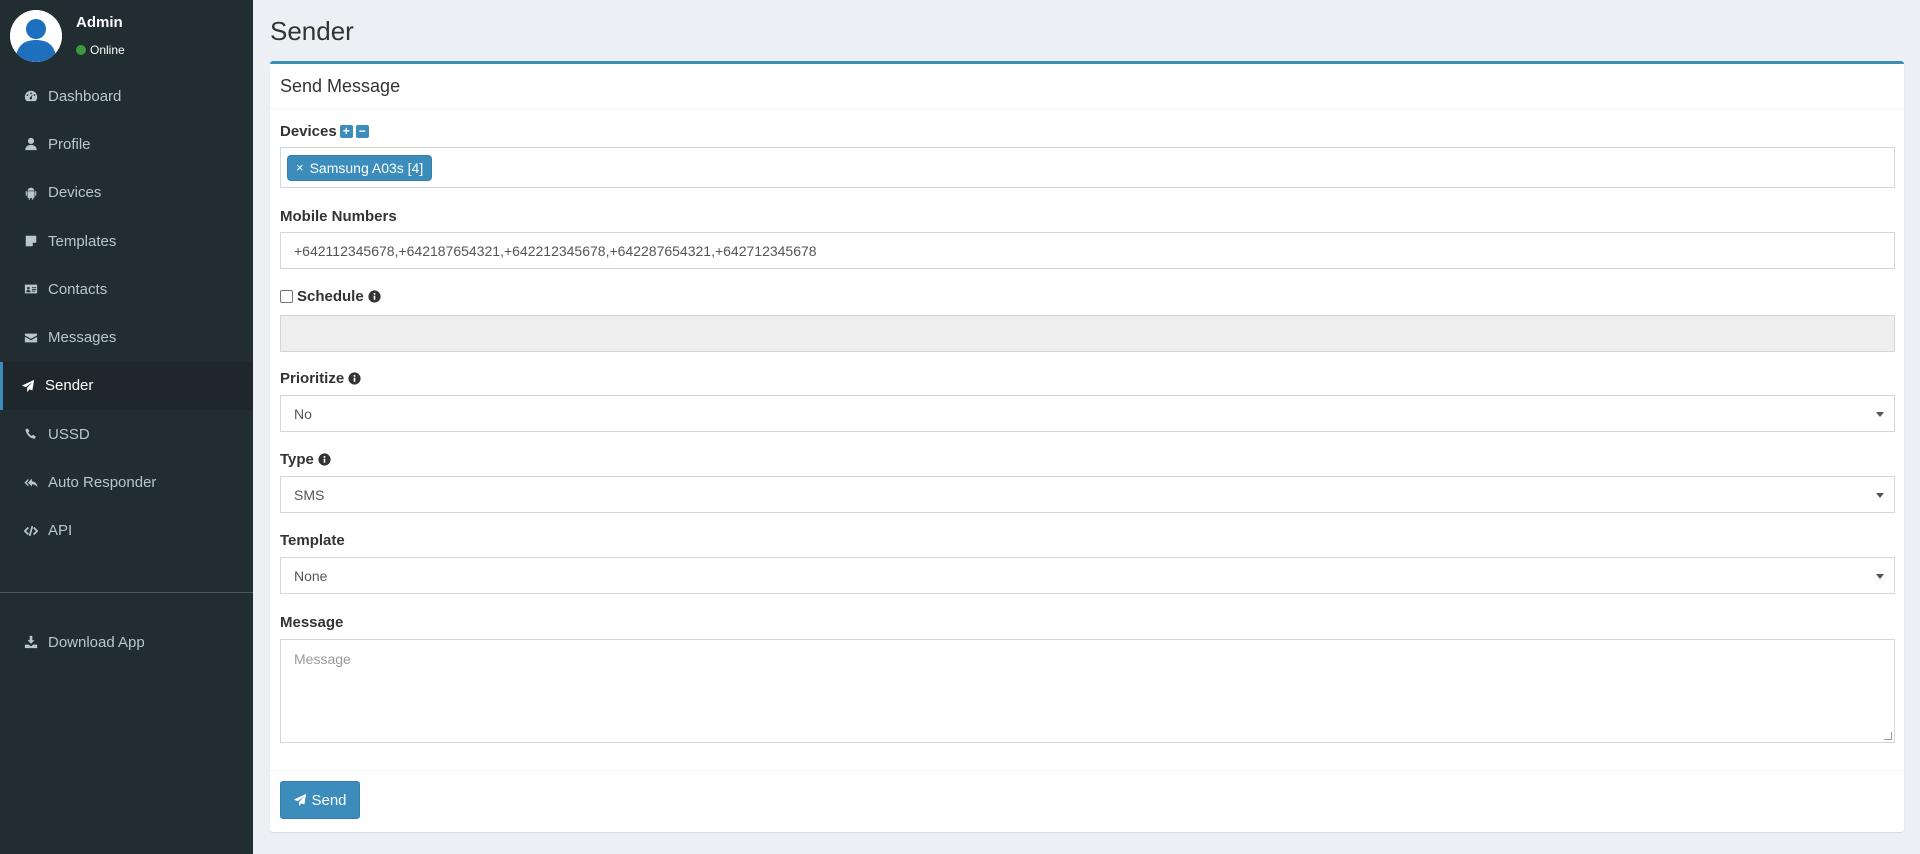  What do you see at coordinates (82, 338) in the screenshot?
I see `sidebar-item-label: Messages` at bounding box center [82, 338].